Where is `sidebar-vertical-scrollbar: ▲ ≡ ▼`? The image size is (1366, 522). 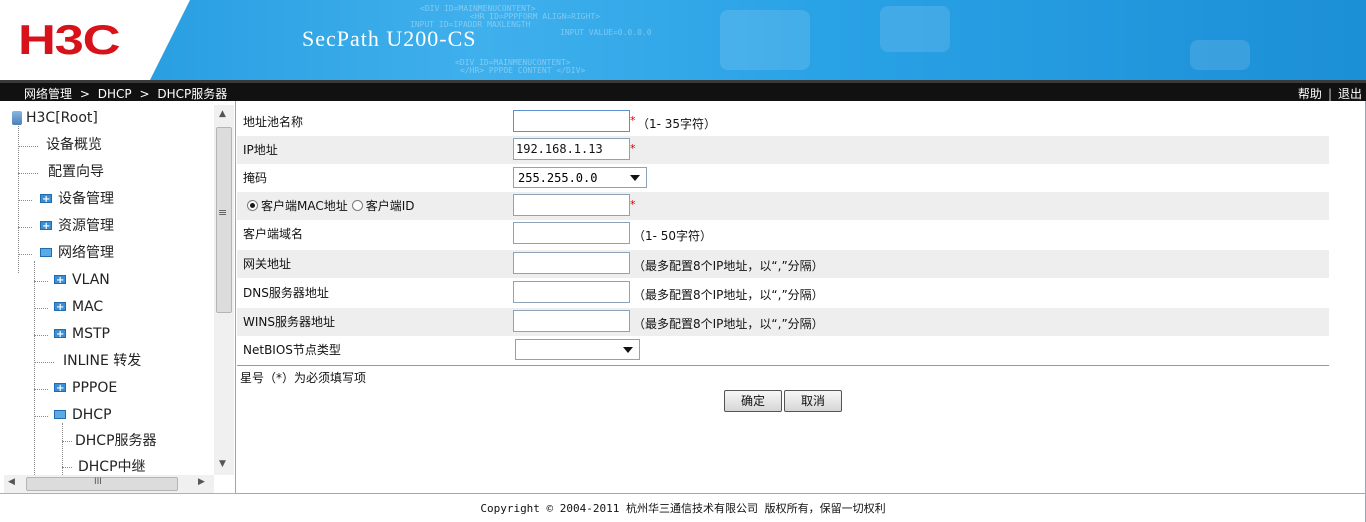
sidebar-vertical-scrollbar: ▲ ≡ ▼ is located at coordinates (224, 290).